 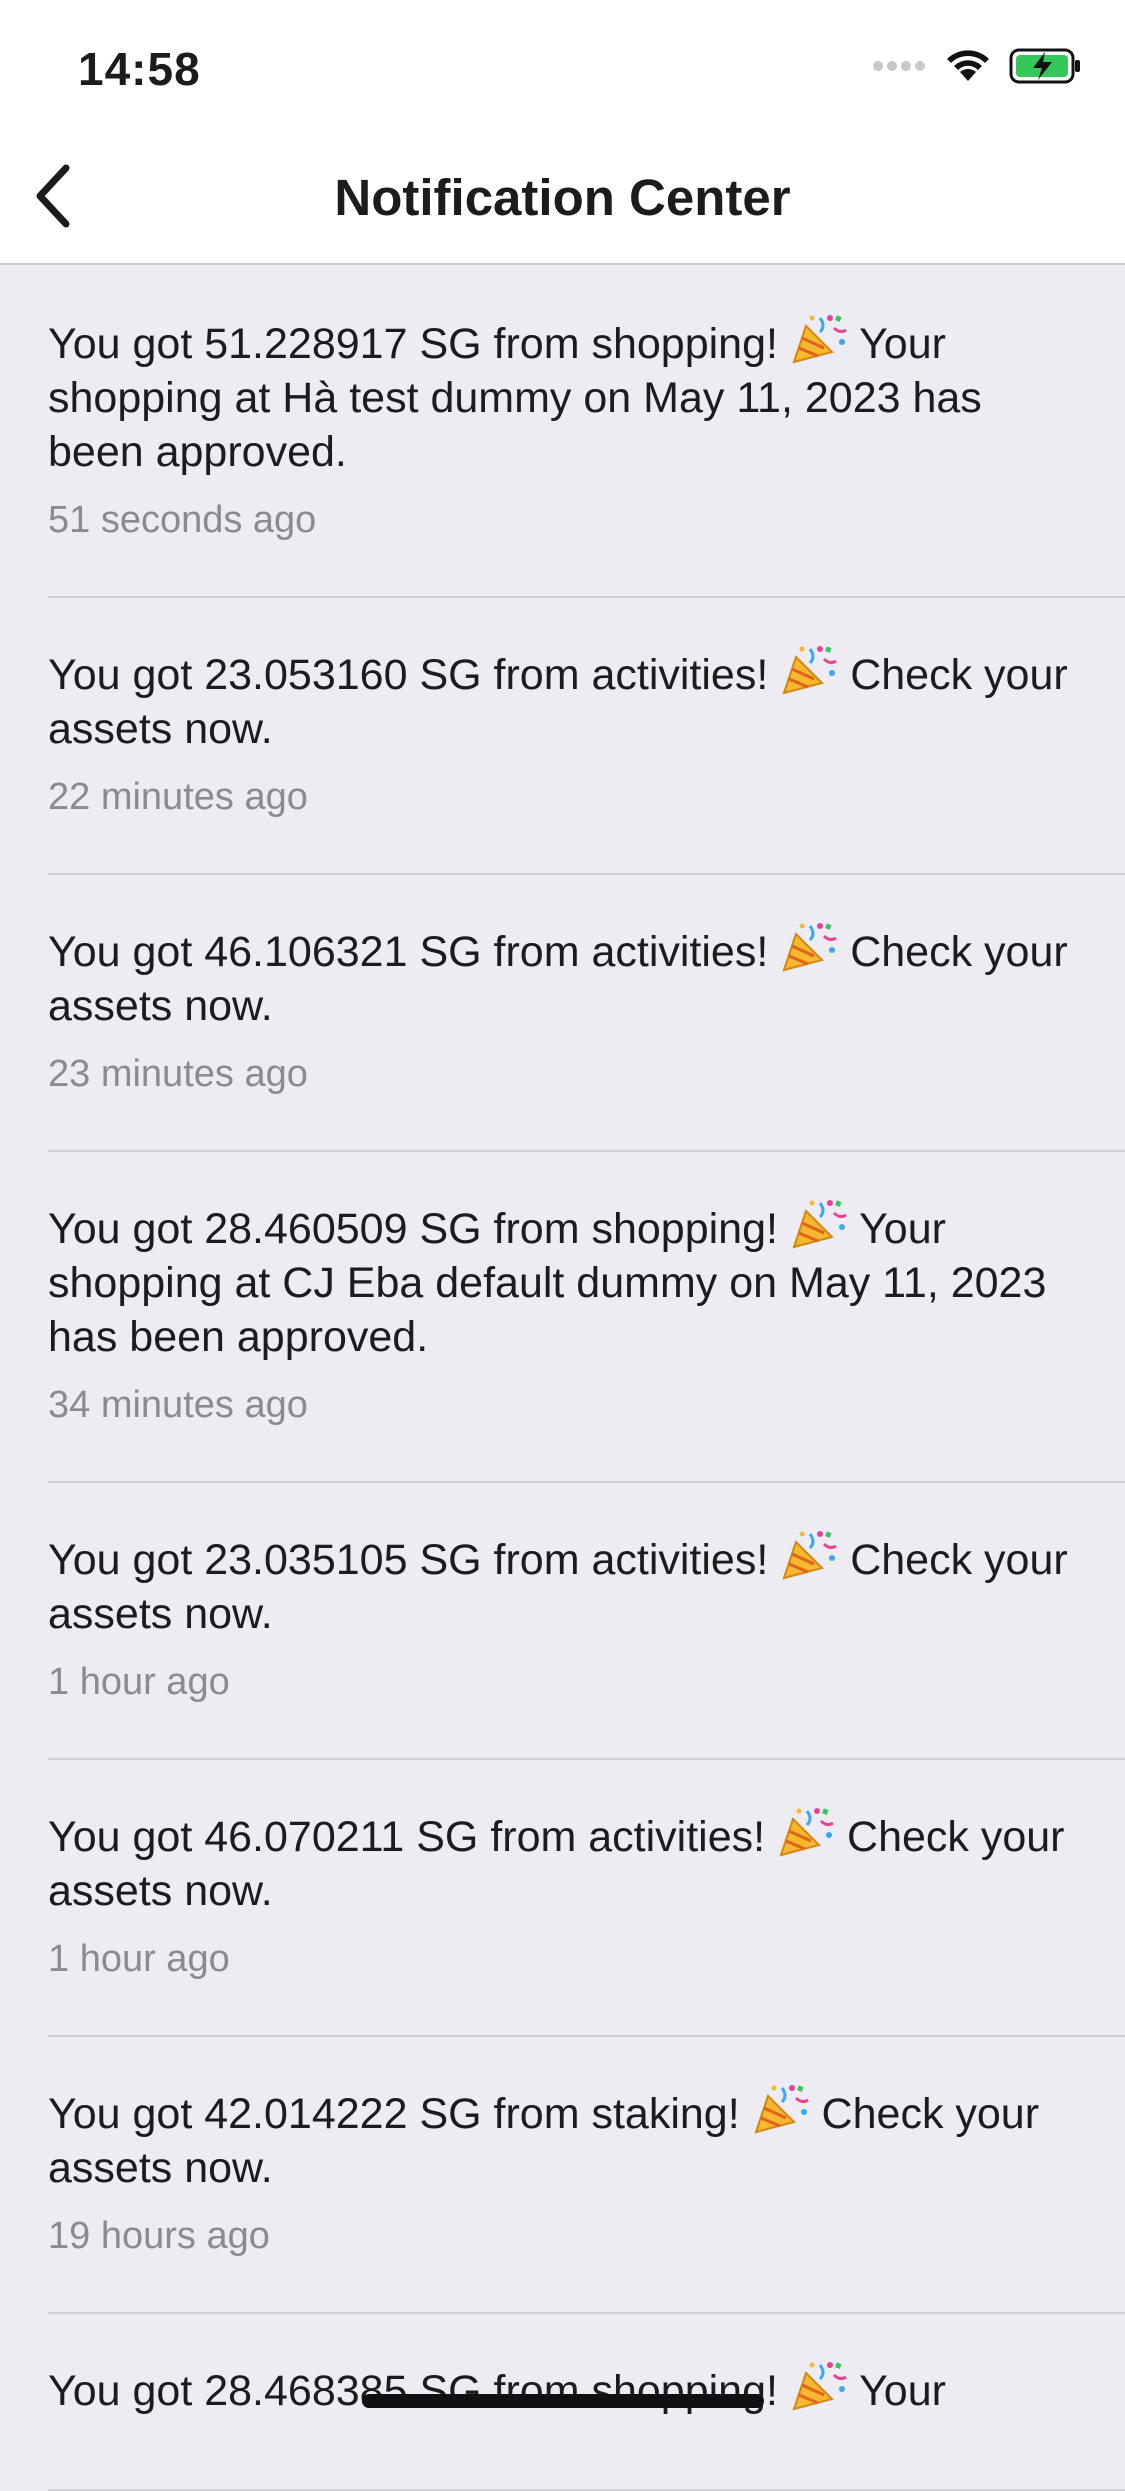 I want to click on status-icons, so click(x=978, y=68).